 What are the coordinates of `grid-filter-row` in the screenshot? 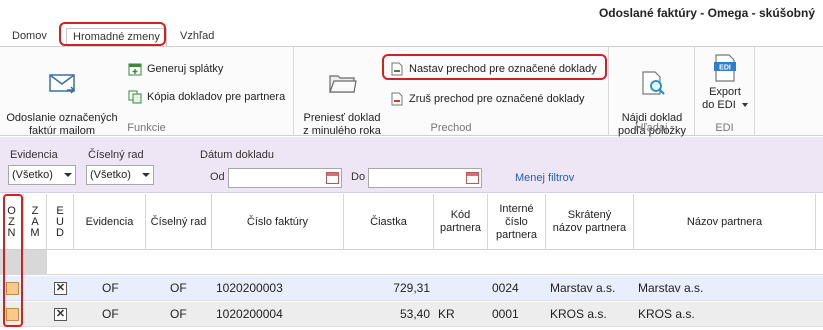 It's located at (411, 262).